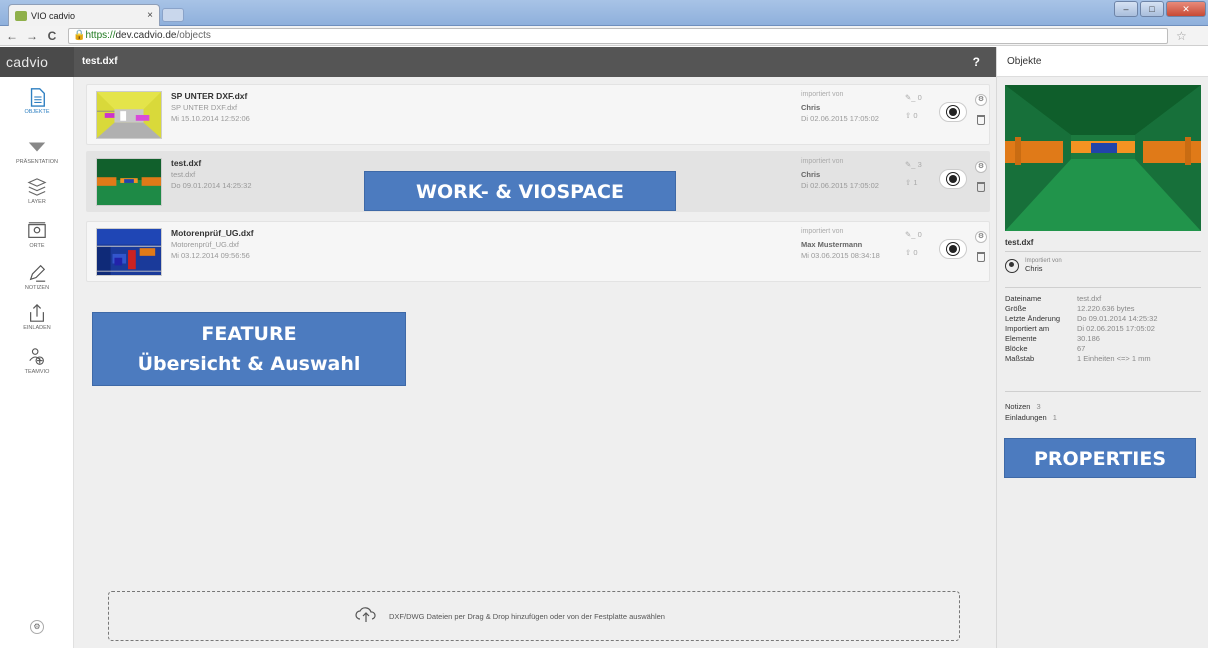  Describe the element at coordinates (908, 164) in the screenshot. I see `pencil-icon: ✎` at that location.